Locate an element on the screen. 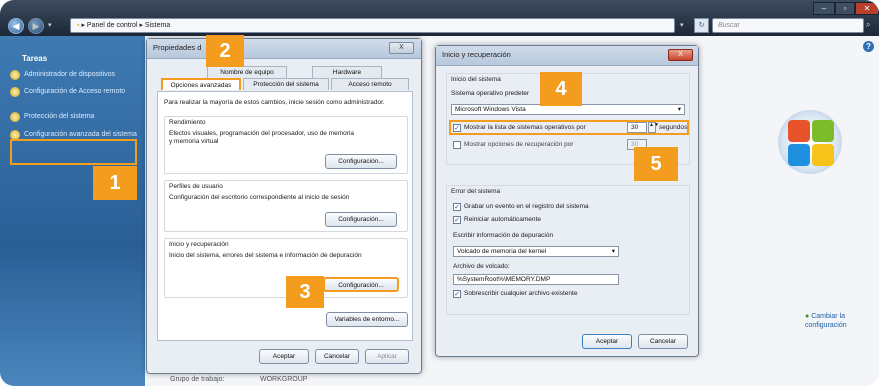 This screenshot has height=386, width=879. folder-icon: ▪ is located at coordinates (78, 25).